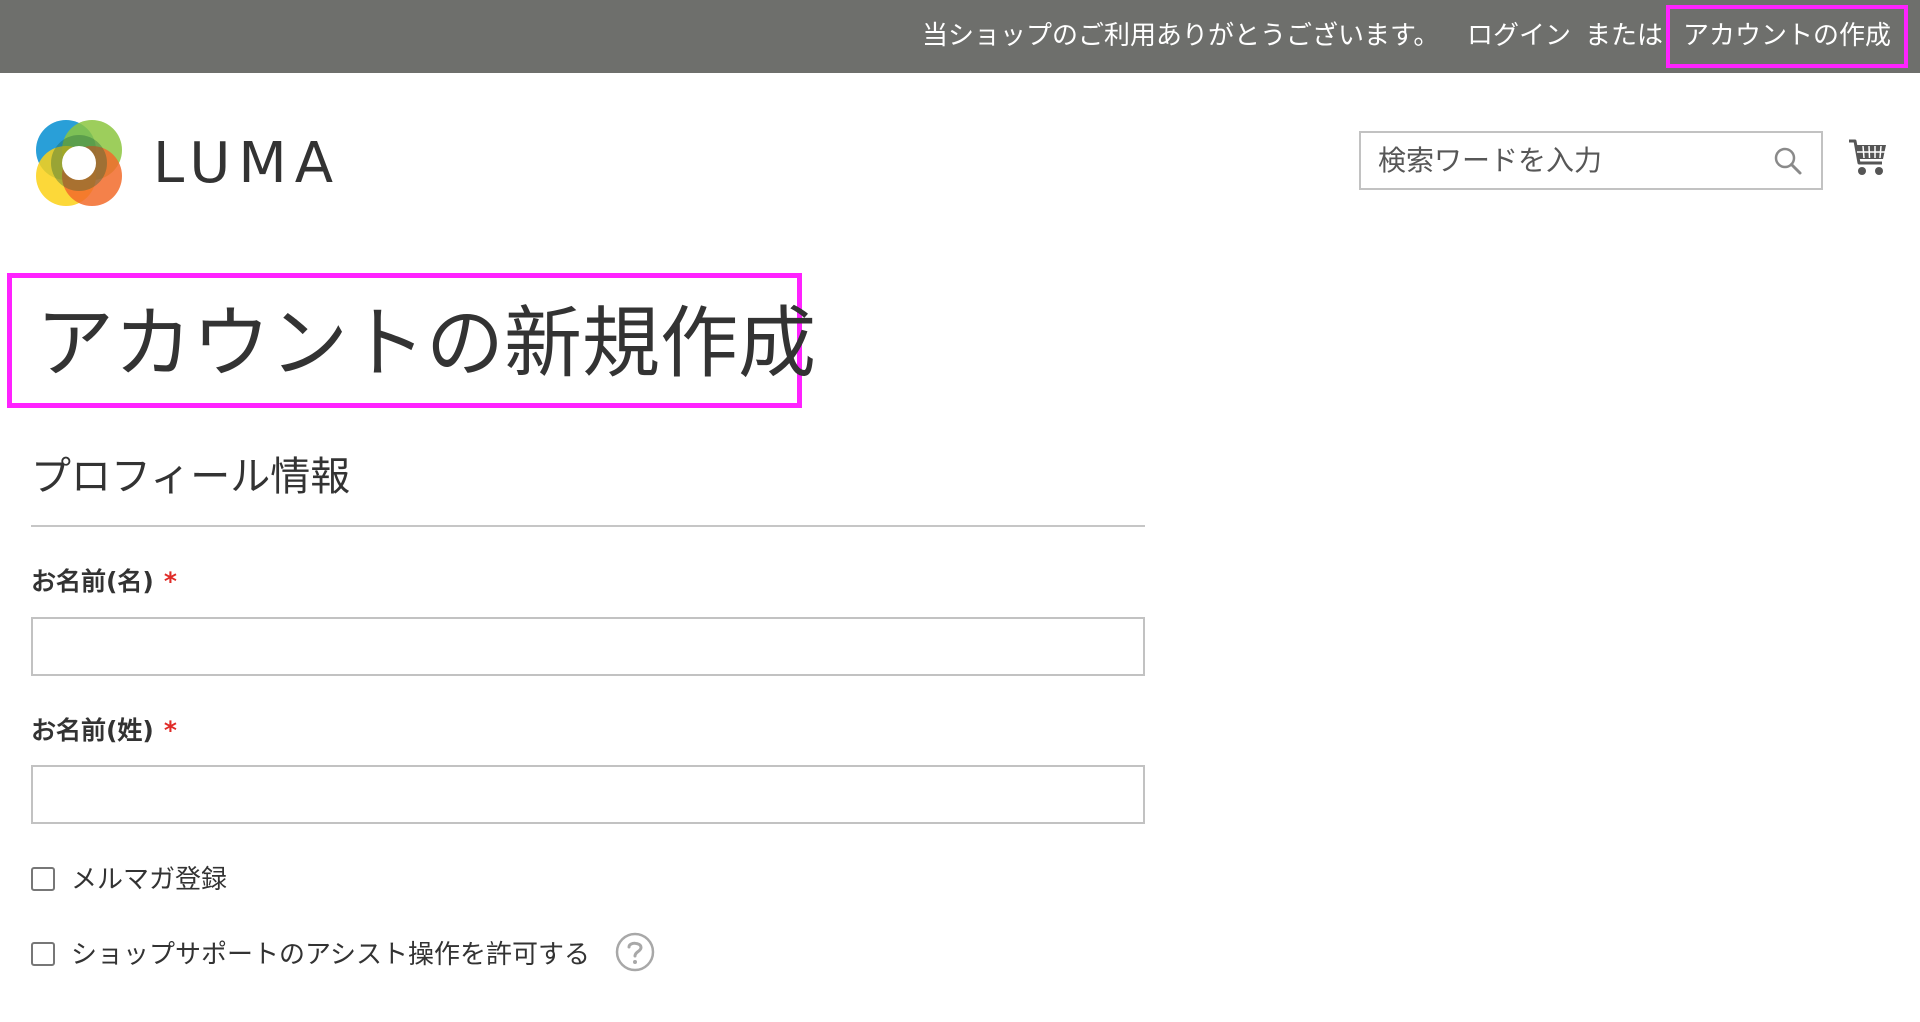  I want to click on welcome-message: 当ショップのご利用ありがとうございます。, so click(1181, 36).